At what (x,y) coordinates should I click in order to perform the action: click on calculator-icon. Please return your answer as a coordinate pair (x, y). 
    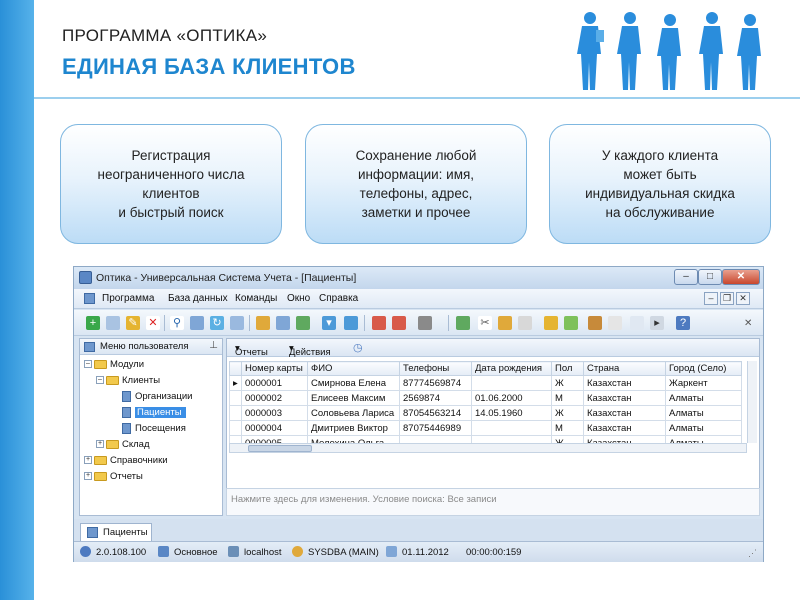
    Looking at the image, I should click on (615, 323).